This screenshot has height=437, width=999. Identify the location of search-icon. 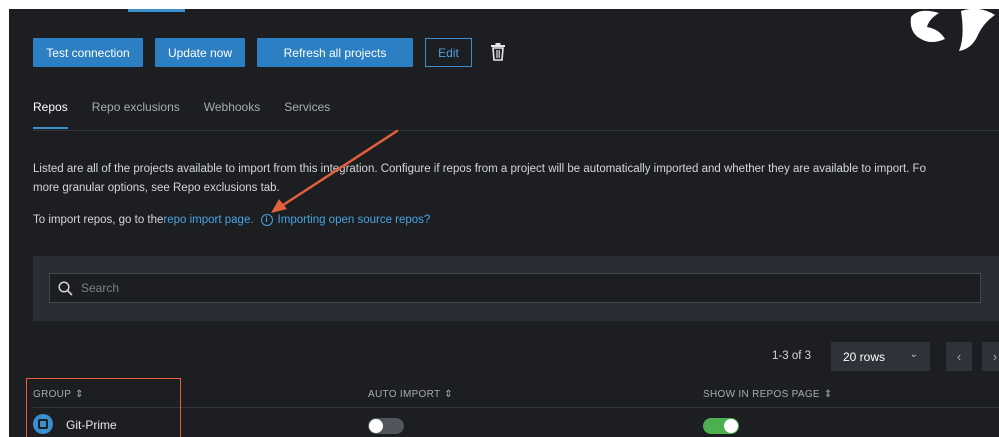
(65, 288).